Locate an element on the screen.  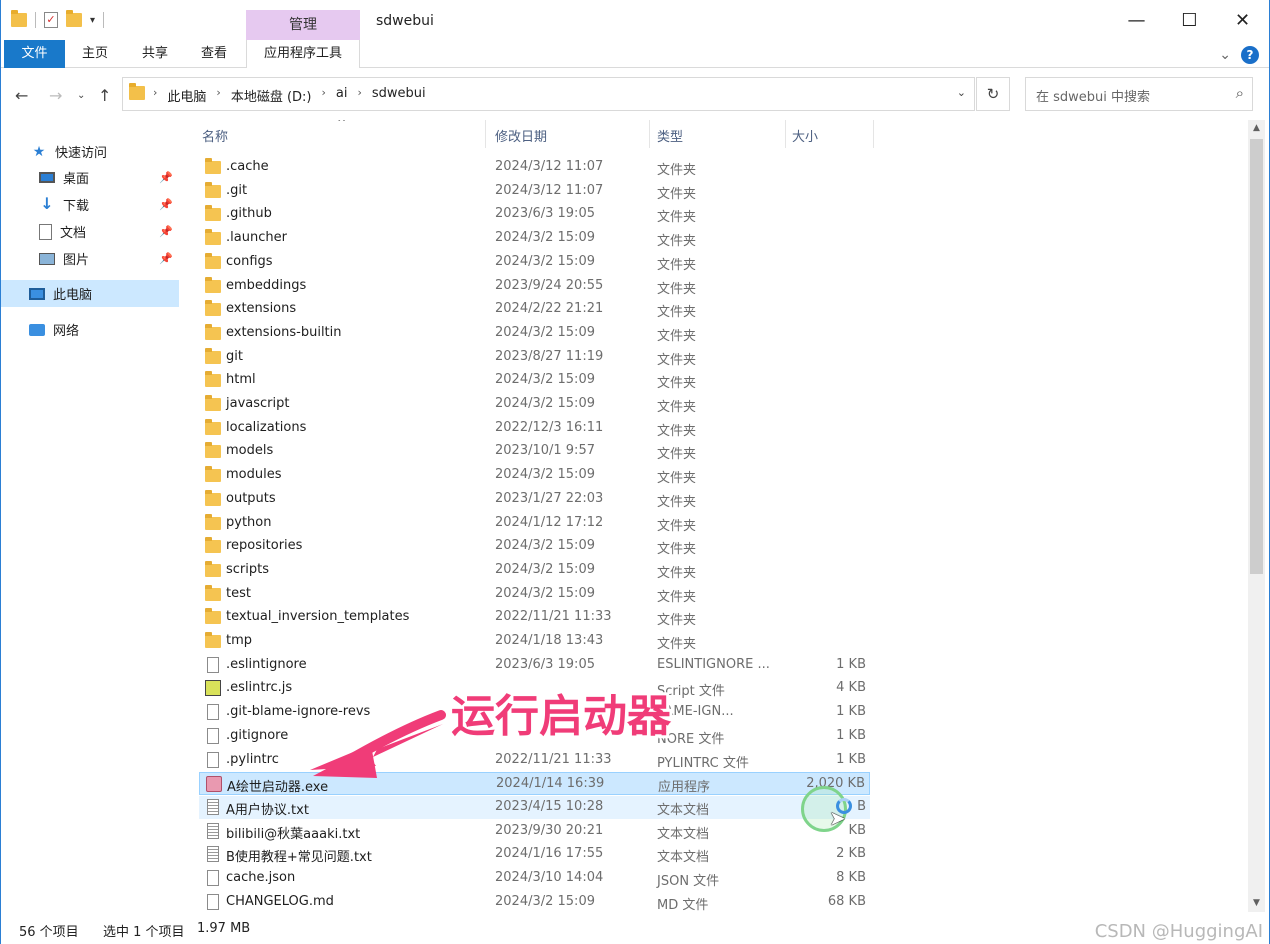
file-row: extensions-builtin 2024/3/2 15:09 文件夹 is located at coordinates (534, 333).